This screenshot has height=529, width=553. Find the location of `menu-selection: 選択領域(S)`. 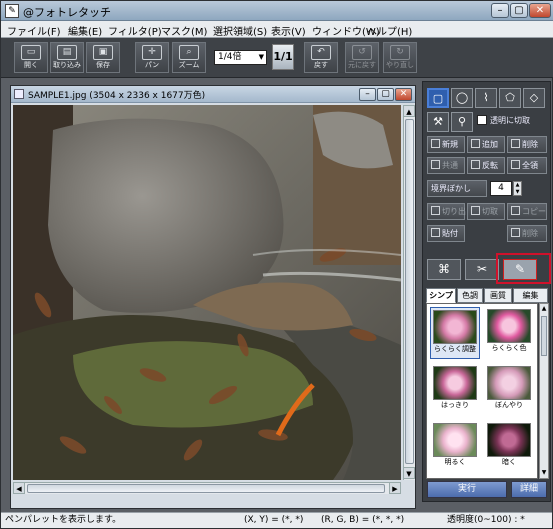

menu-selection: 選択領域(S) is located at coordinates (240, 30).